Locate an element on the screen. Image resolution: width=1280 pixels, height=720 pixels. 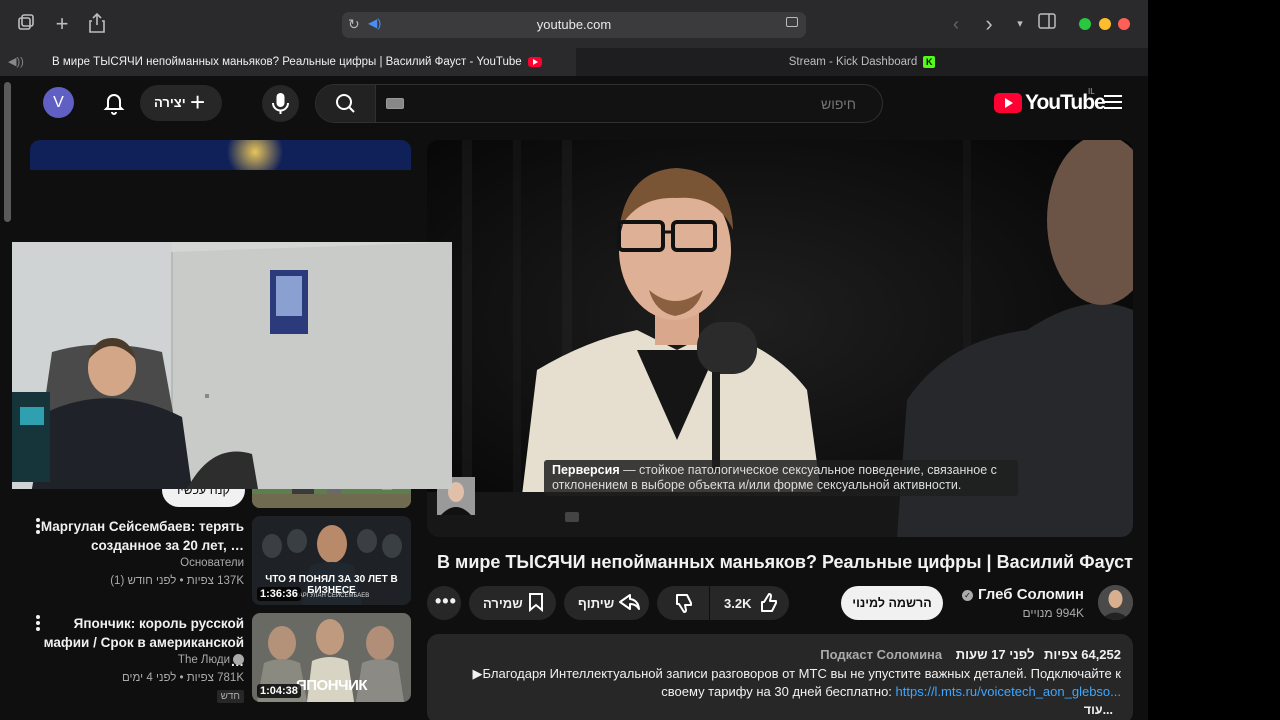
description-tag: Подкаст Соломина is located at coordinates (881, 654).